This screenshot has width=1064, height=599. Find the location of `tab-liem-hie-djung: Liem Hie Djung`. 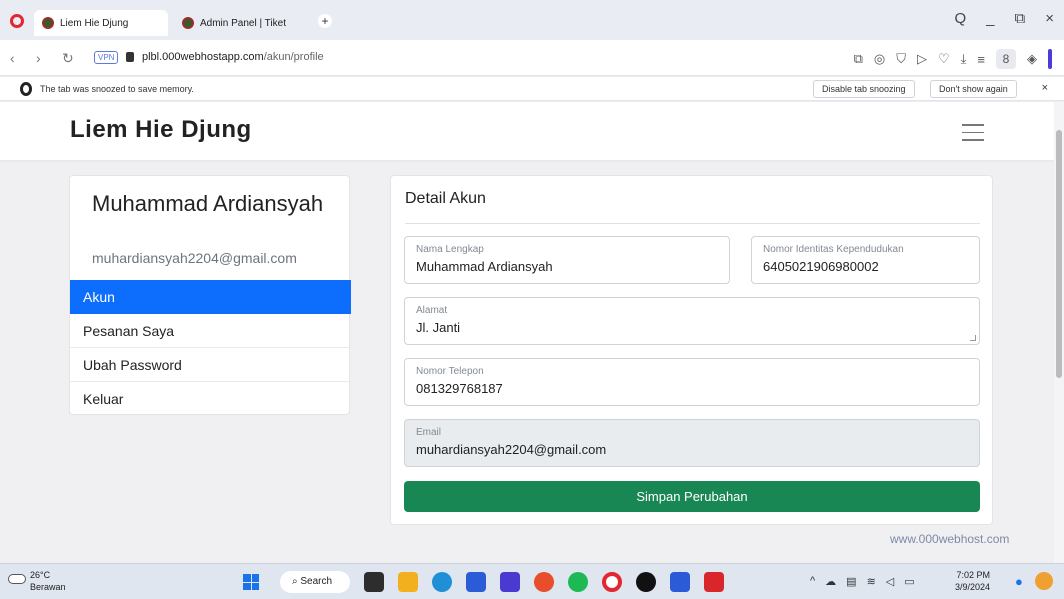

tab-liem-hie-djung: Liem Hie Djung is located at coordinates (101, 23).